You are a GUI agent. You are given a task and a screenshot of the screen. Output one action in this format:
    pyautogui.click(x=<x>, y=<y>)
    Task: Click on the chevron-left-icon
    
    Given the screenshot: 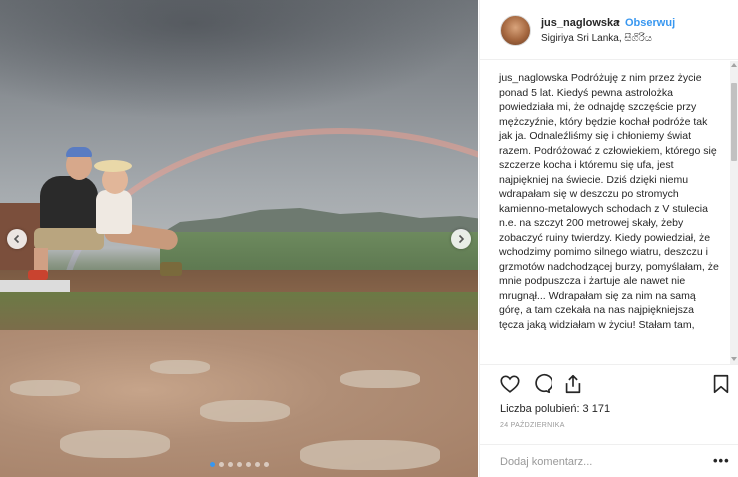 What is the action you would take?
    pyautogui.click(x=16, y=239)
    